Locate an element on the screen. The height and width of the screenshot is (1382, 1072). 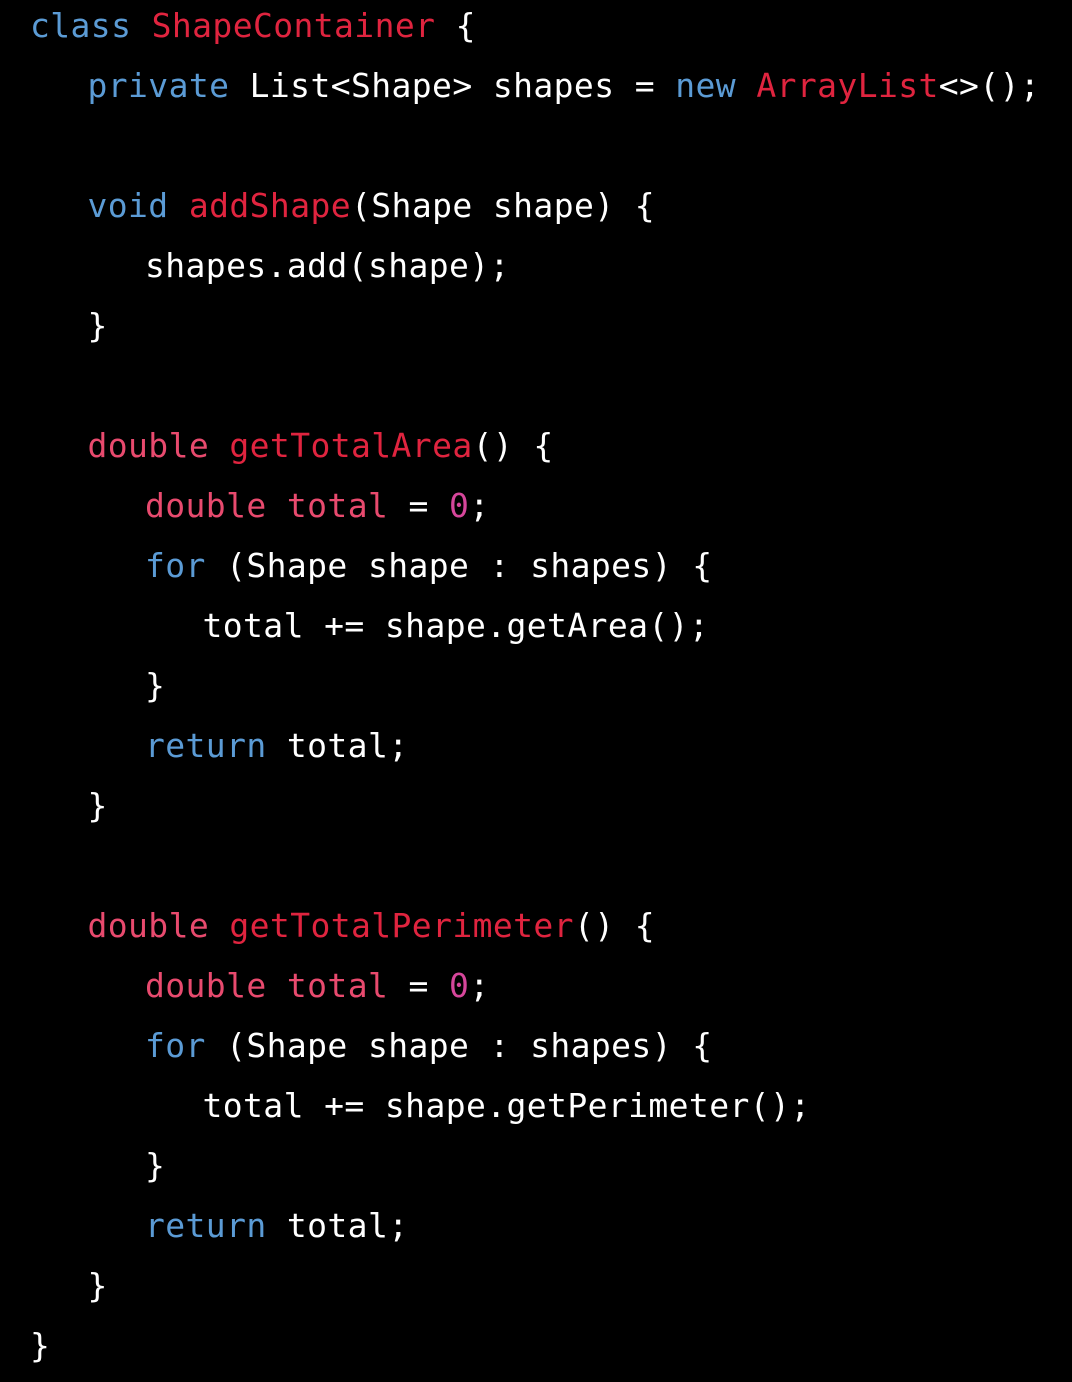
code-line: double getTotalPerimeter() { is located at coordinates (535, 930).